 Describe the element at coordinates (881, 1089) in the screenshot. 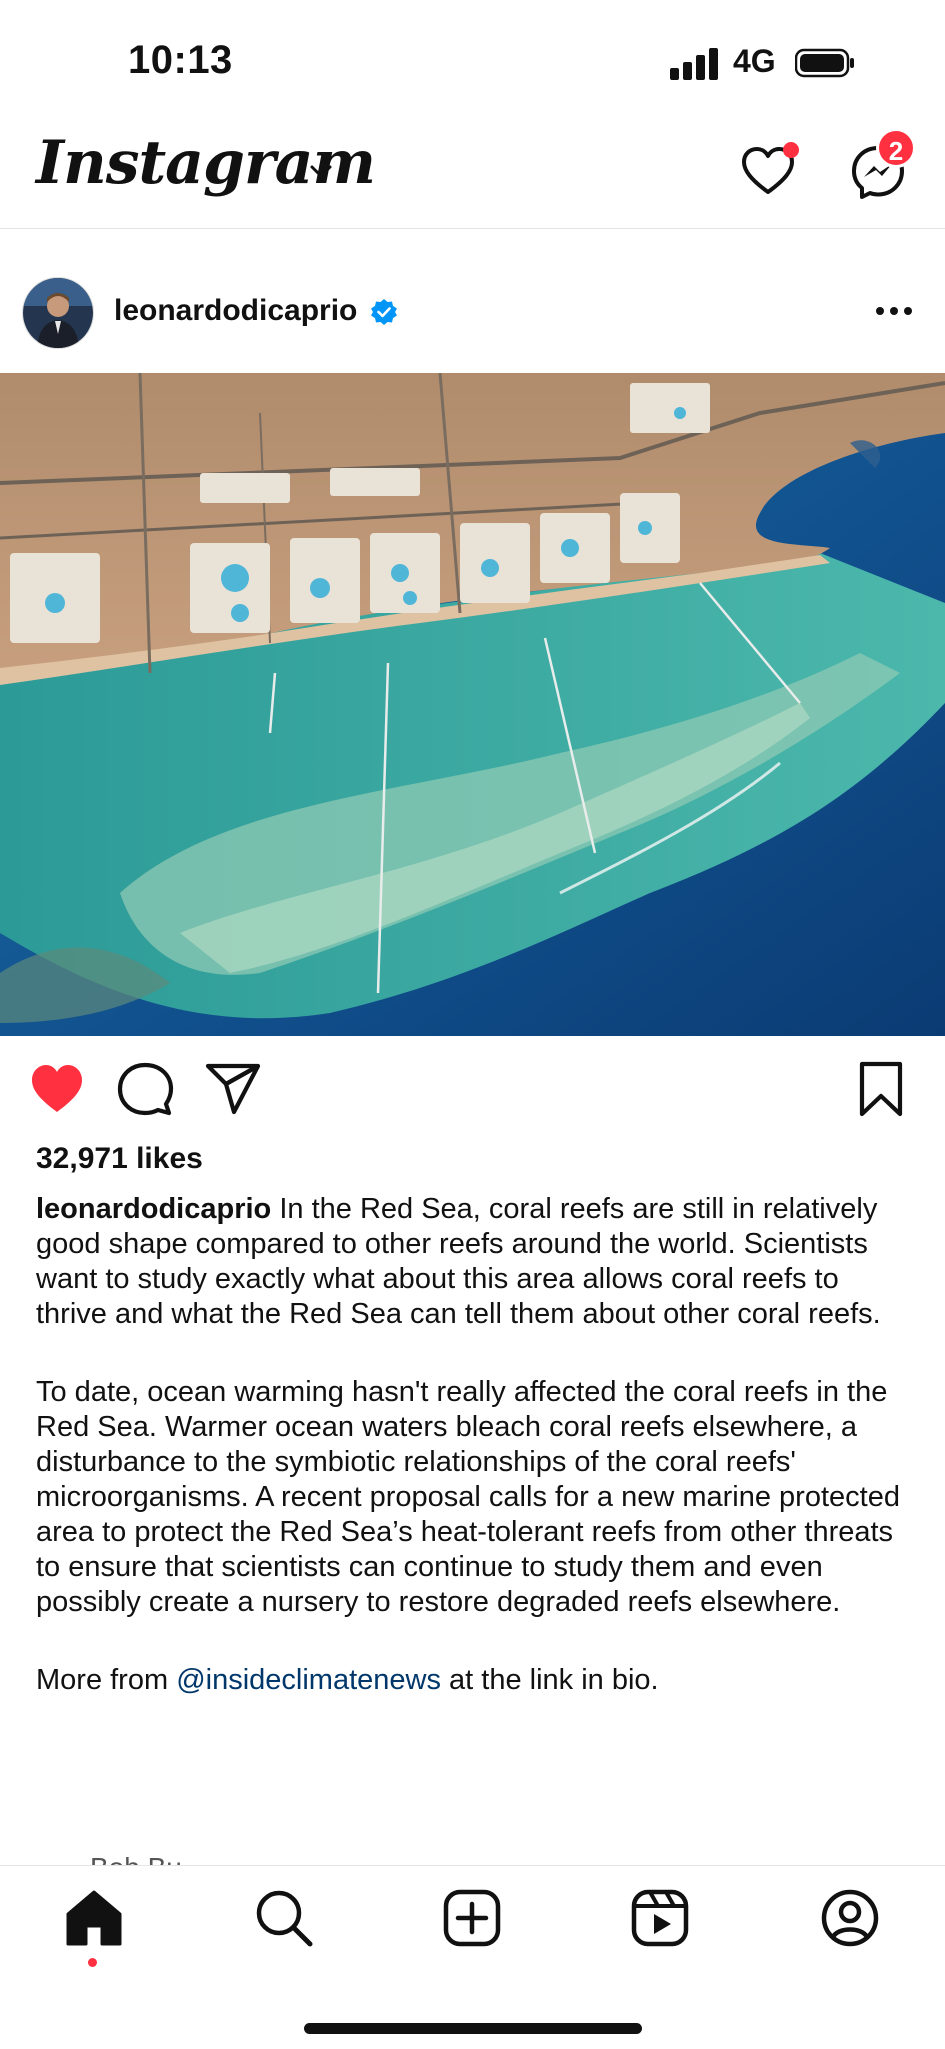

I see `bookmark-icon` at that location.